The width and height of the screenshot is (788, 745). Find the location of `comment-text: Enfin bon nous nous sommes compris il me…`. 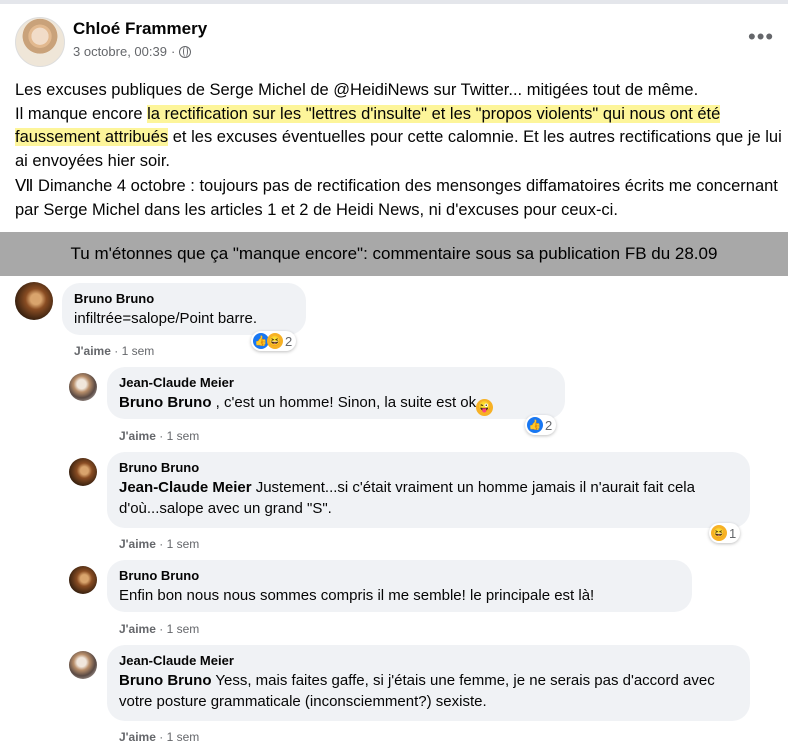

comment-text: Enfin bon nous nous sommes compris il me… is located at coordinates (357, 595).